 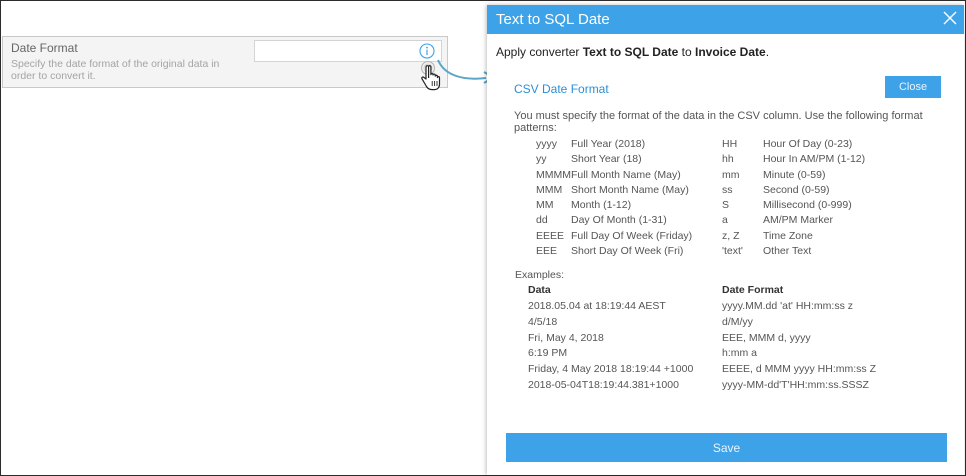 I want to click on pattern-desc: Full Day Of Week (Friday), so click(x=632, y=235).